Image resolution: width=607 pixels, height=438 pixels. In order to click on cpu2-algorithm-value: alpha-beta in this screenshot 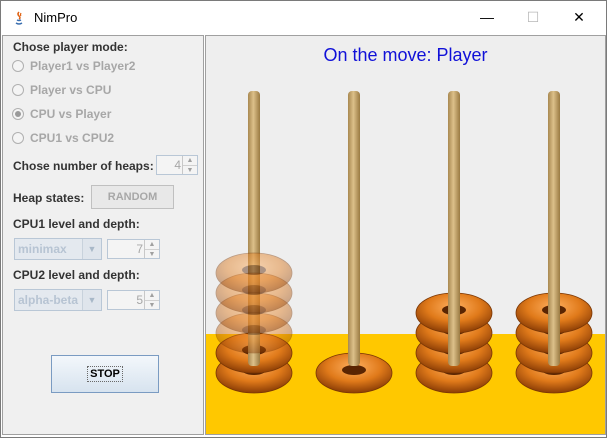, I will do `click(48, 300)`.